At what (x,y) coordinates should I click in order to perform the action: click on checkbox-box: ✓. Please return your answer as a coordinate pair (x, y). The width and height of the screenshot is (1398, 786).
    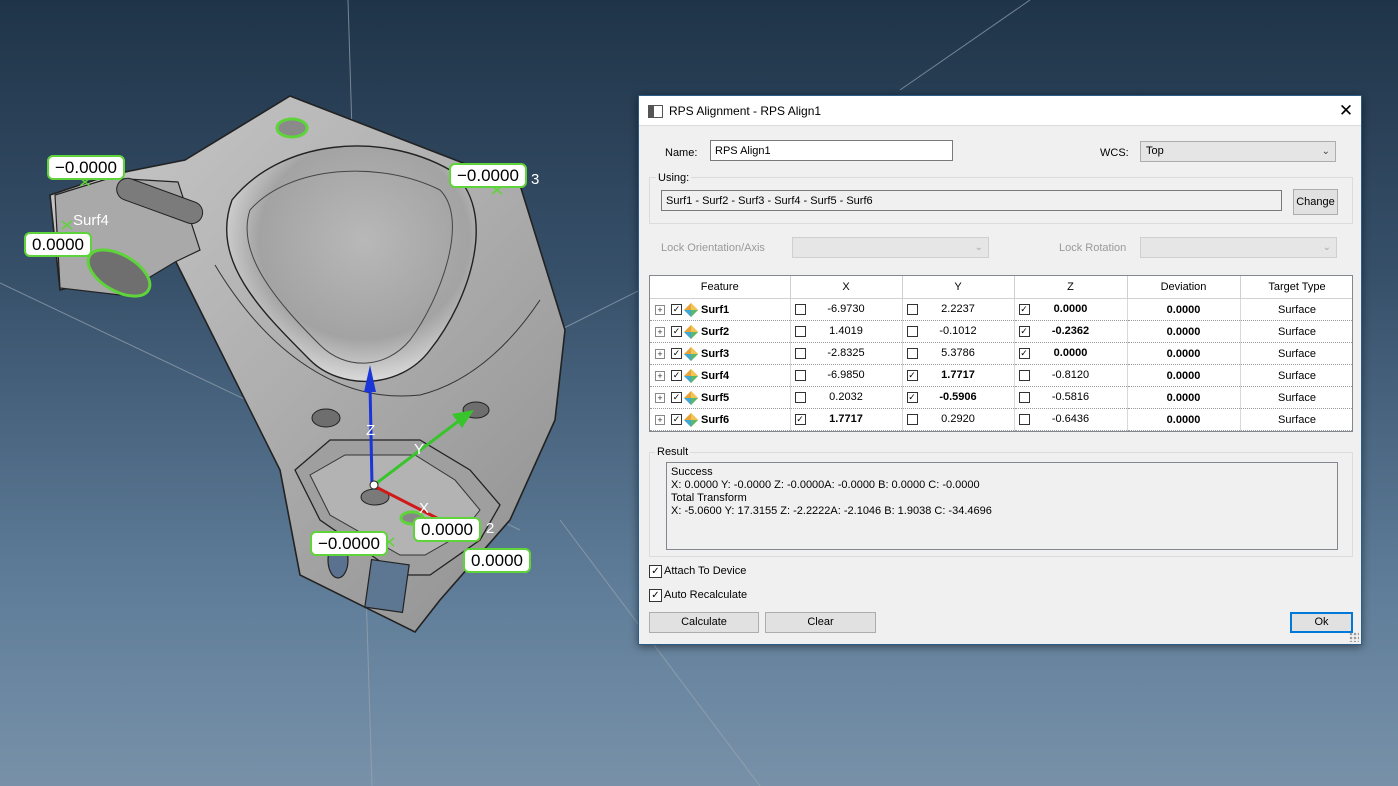
    Looking at the image, I should click on (655, 595).